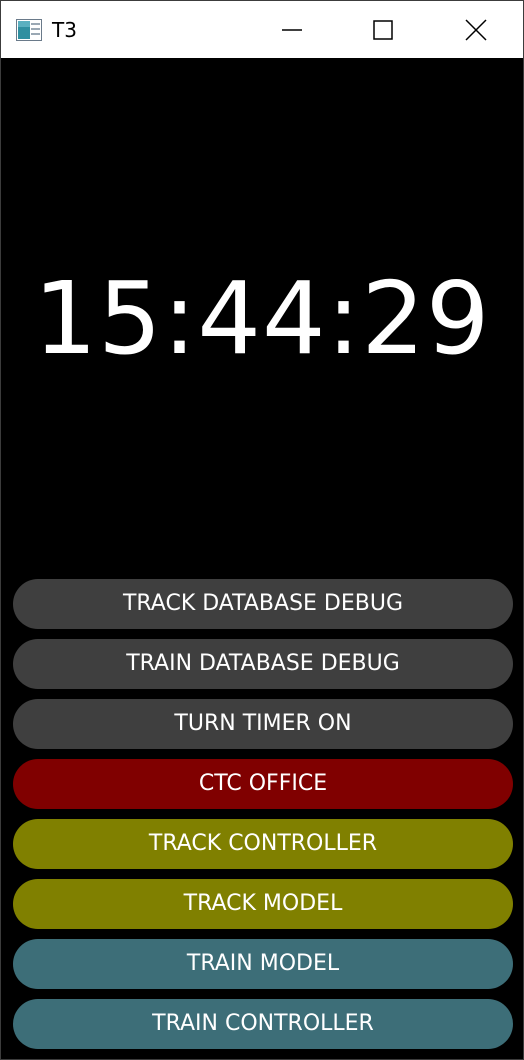 This screenshot has height=1060, width=524. I want to click on ctc-office-button: CTC OFFICE, so click(263, 784).